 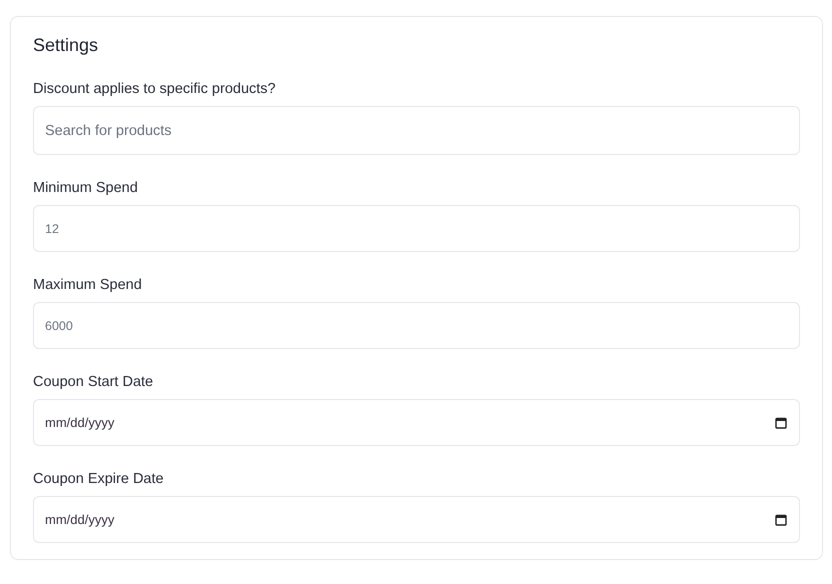 I want to click on field-label: Coupon Expire Date, so click(x=99, y=479).